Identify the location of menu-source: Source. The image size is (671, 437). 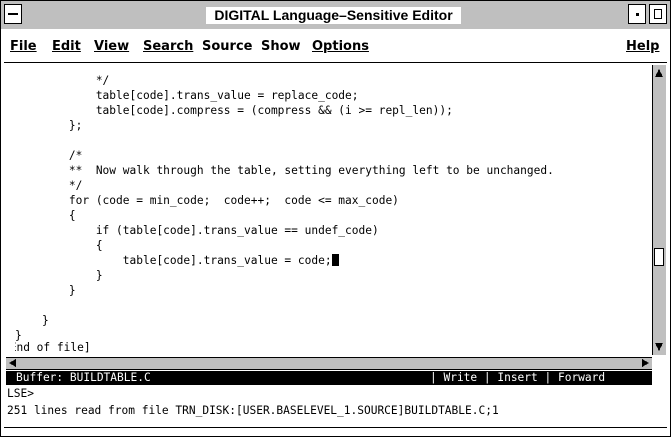
(227, 46).